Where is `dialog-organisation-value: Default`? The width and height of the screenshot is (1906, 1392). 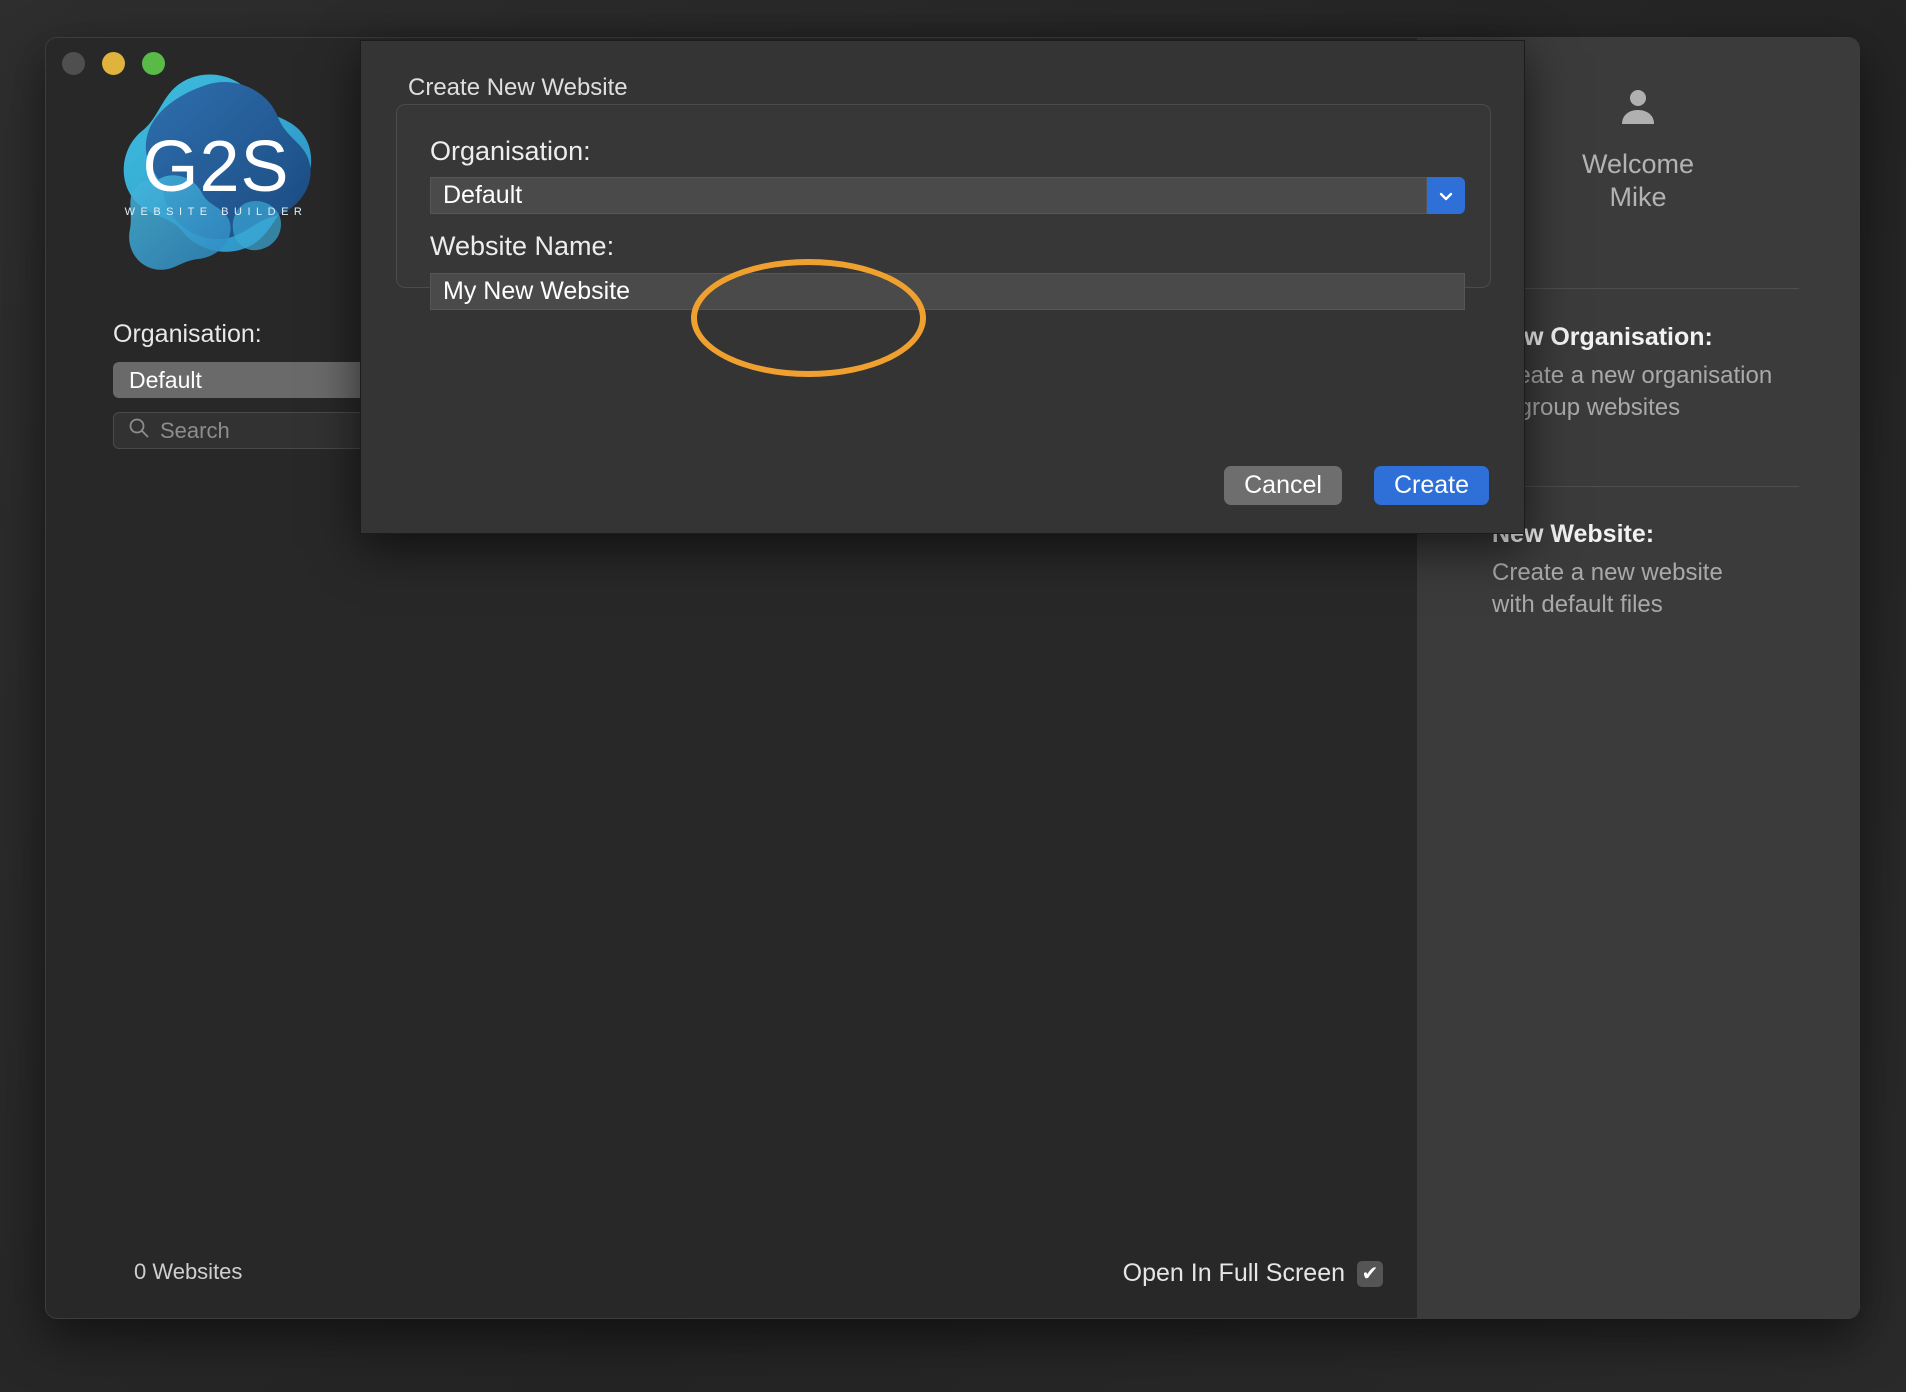 dialog-organisation-value: Default is located at coordinates (928, 195).